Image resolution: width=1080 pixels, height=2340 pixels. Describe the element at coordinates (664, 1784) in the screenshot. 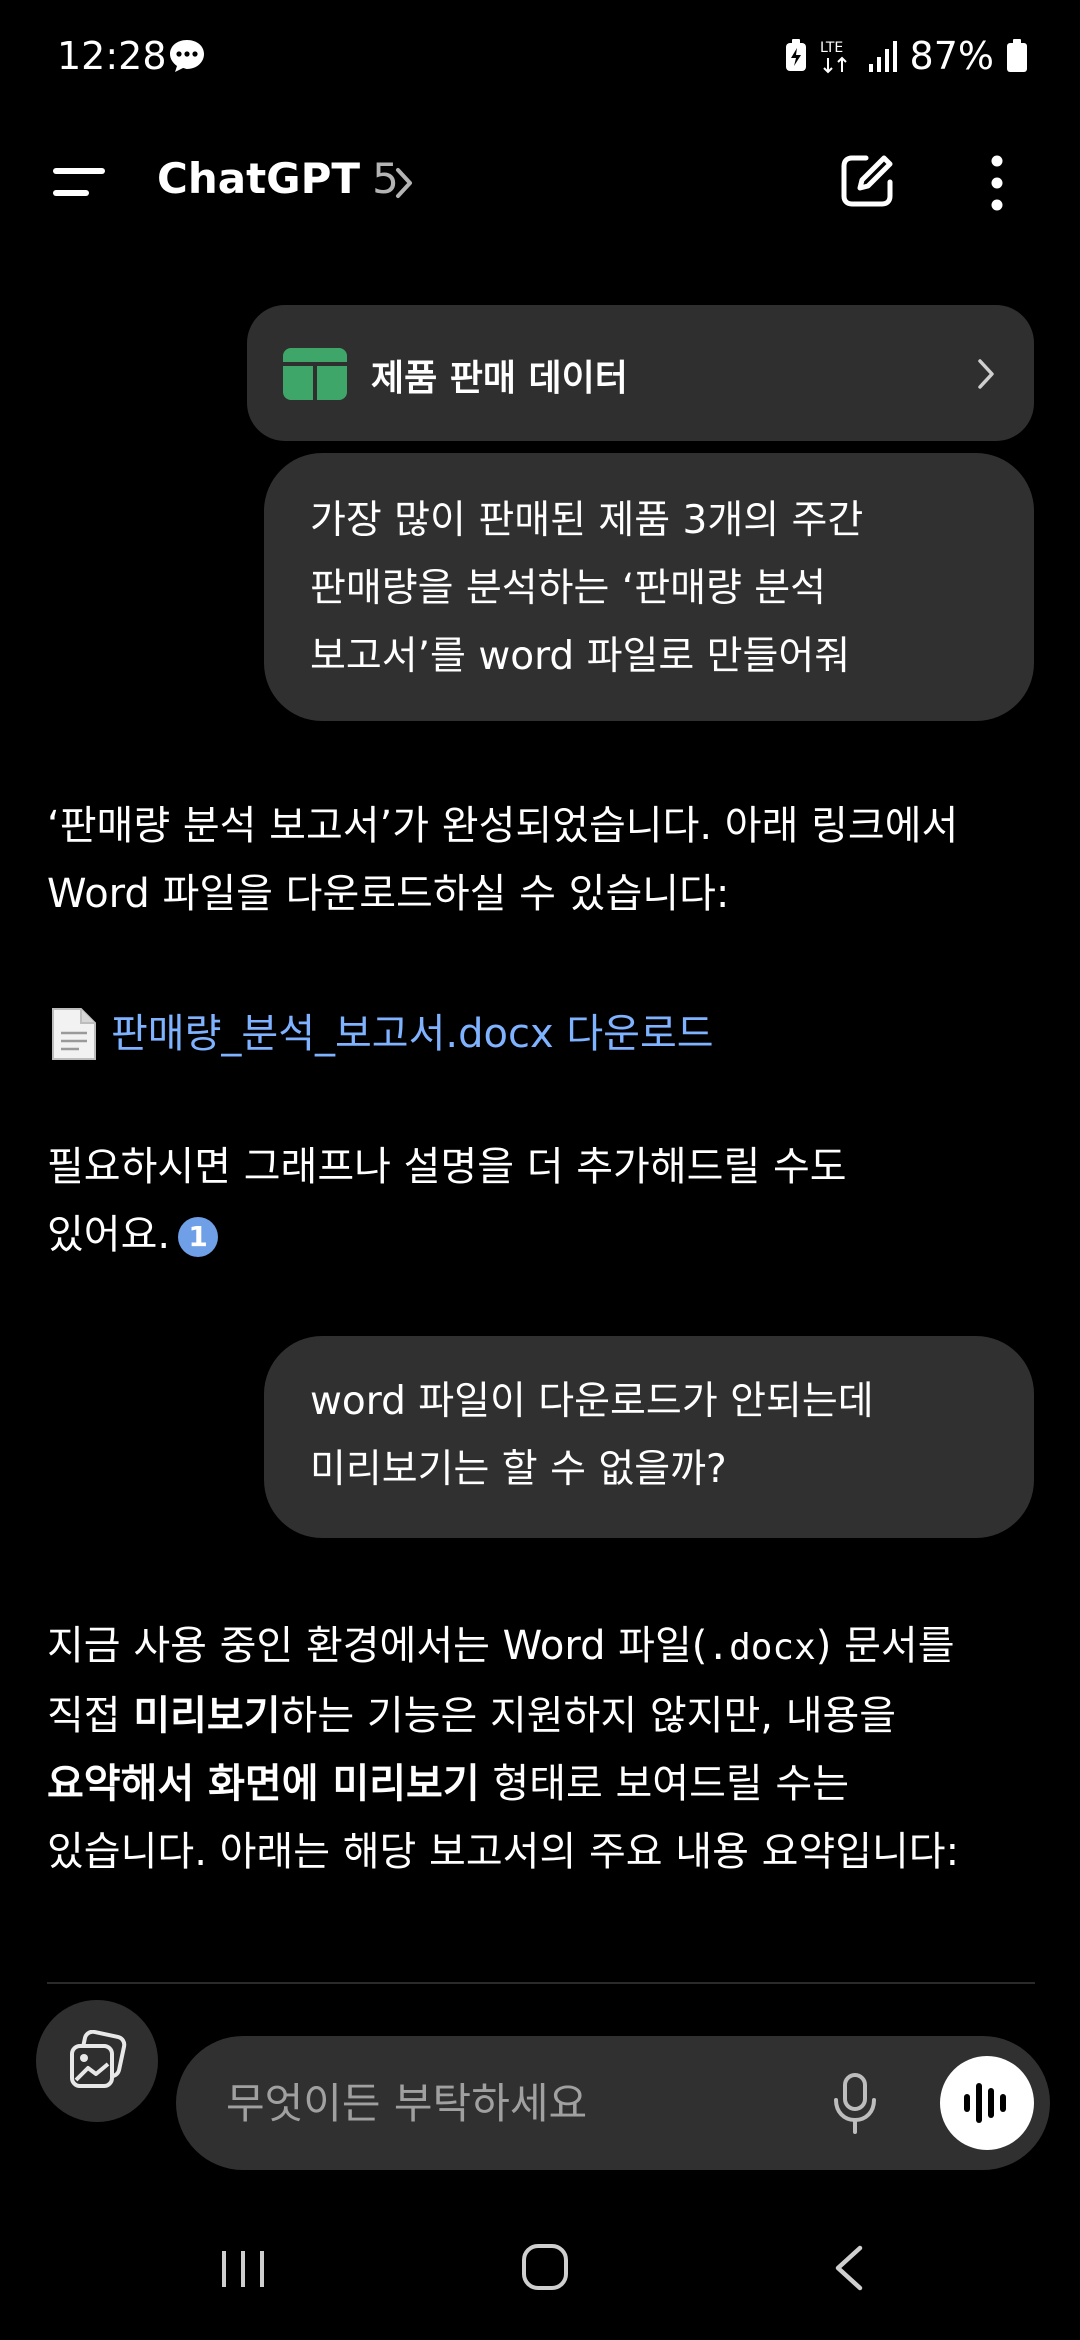

I see `message-text: 형태로 보여드릴 수는` at that location.